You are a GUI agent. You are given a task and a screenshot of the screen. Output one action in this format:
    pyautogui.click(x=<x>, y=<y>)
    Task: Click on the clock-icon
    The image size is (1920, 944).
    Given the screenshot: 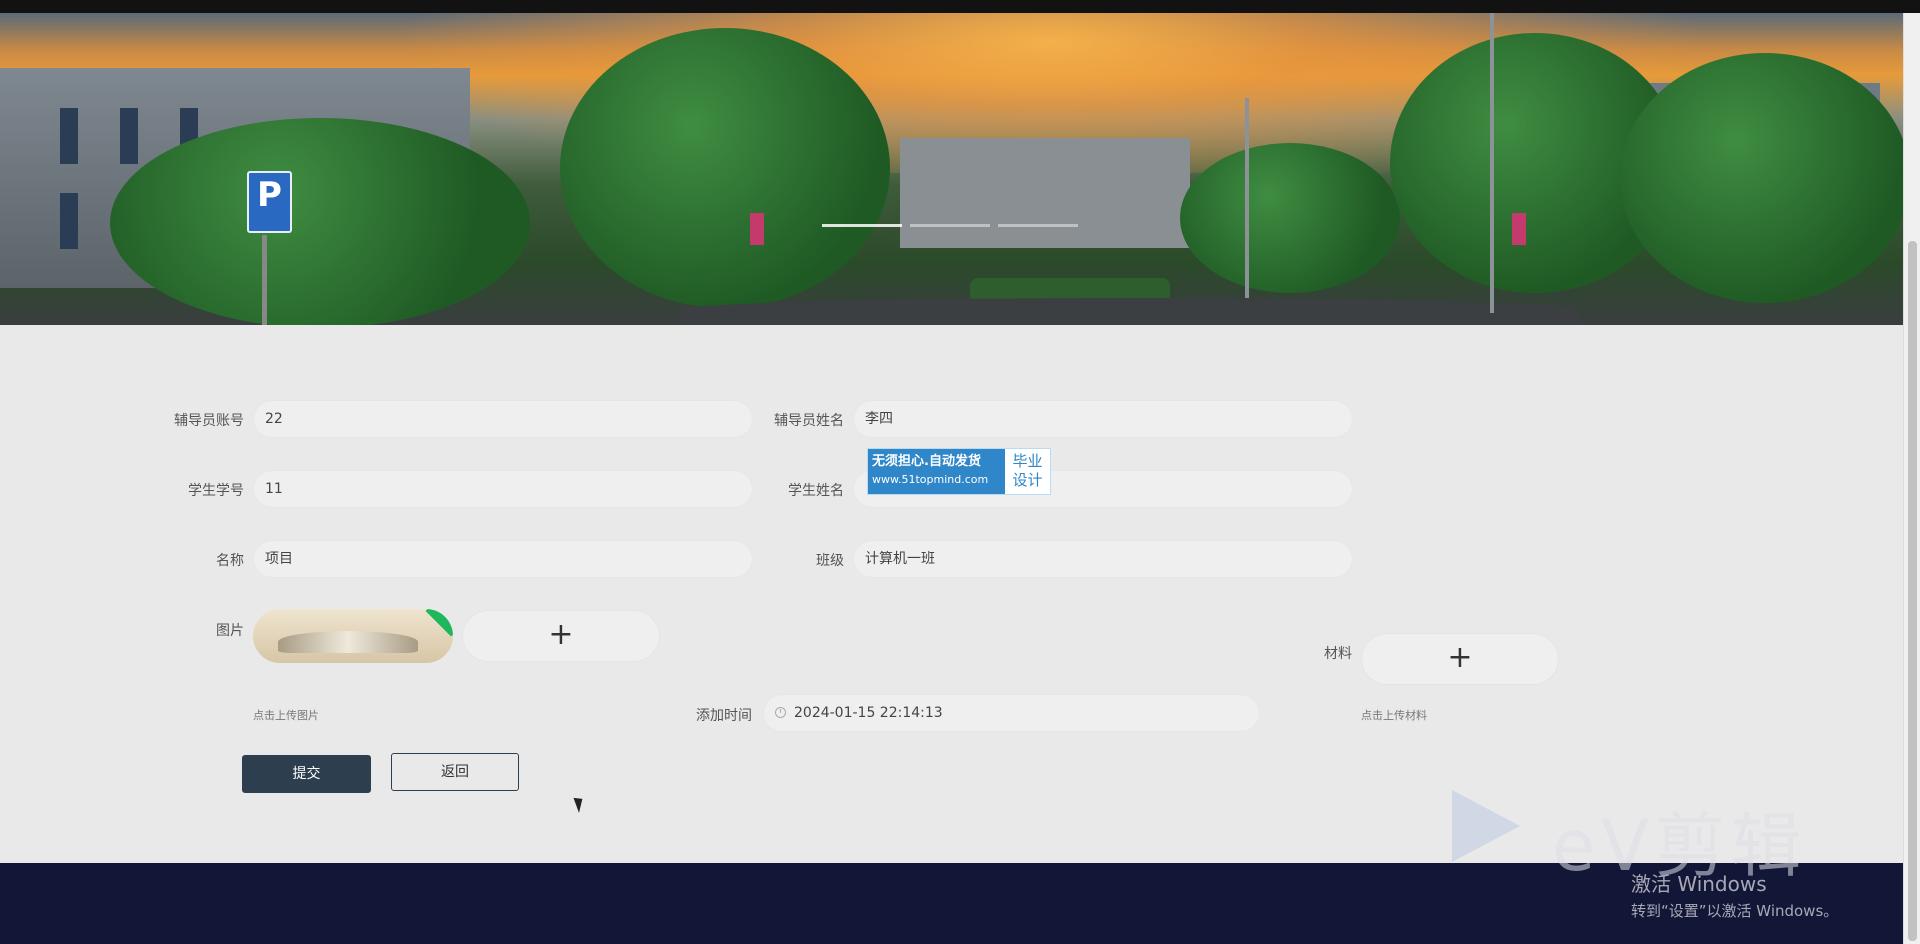 What is the action you would take?
    pyautogui.click(x=780, y=712)
    